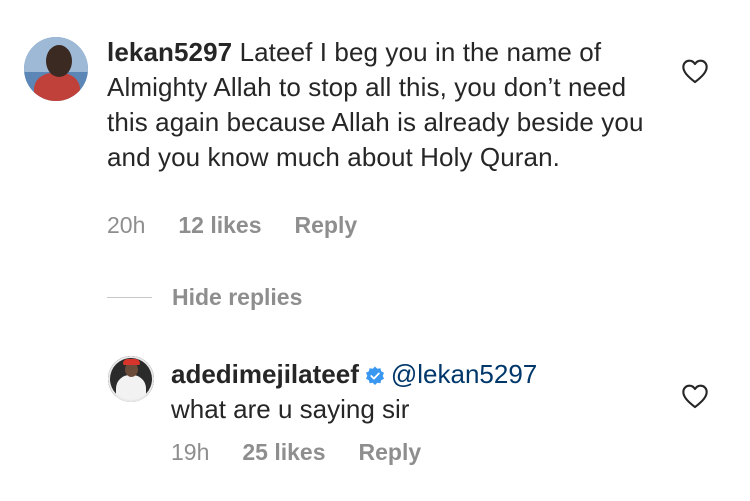  I want to click on hide-replies-button: Hide replies, so click(204, 297).